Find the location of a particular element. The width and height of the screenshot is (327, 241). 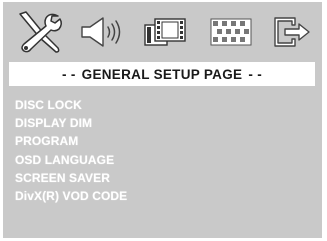

tools-icon is located at coordinates (41, 32).